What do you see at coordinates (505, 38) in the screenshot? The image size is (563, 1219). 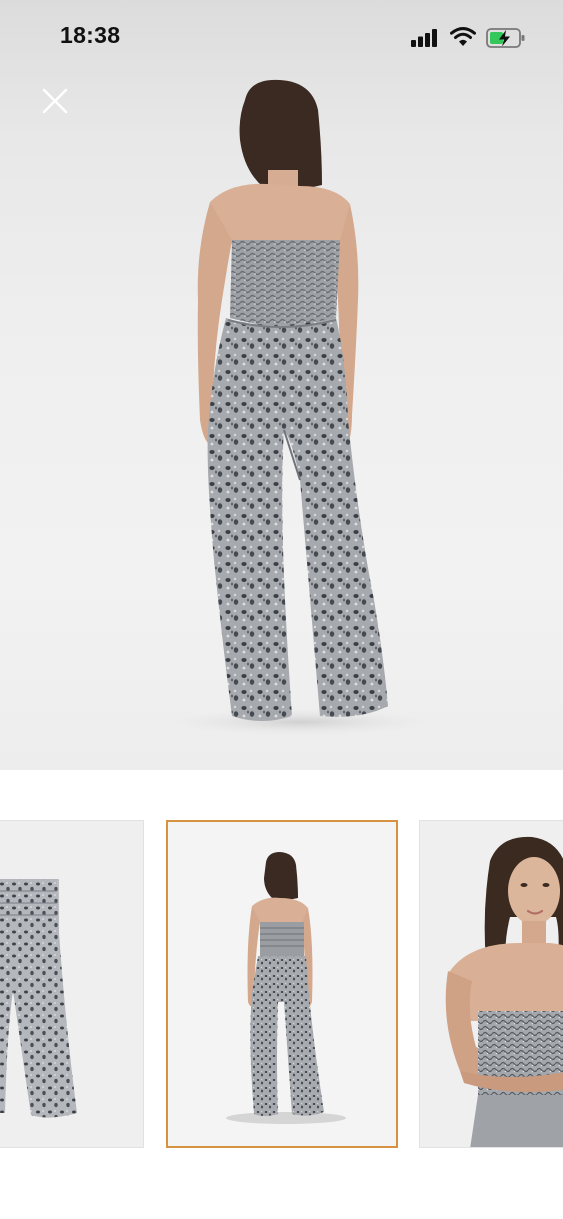 I see `battery-charging-icon` at bounding box center [505, 38].